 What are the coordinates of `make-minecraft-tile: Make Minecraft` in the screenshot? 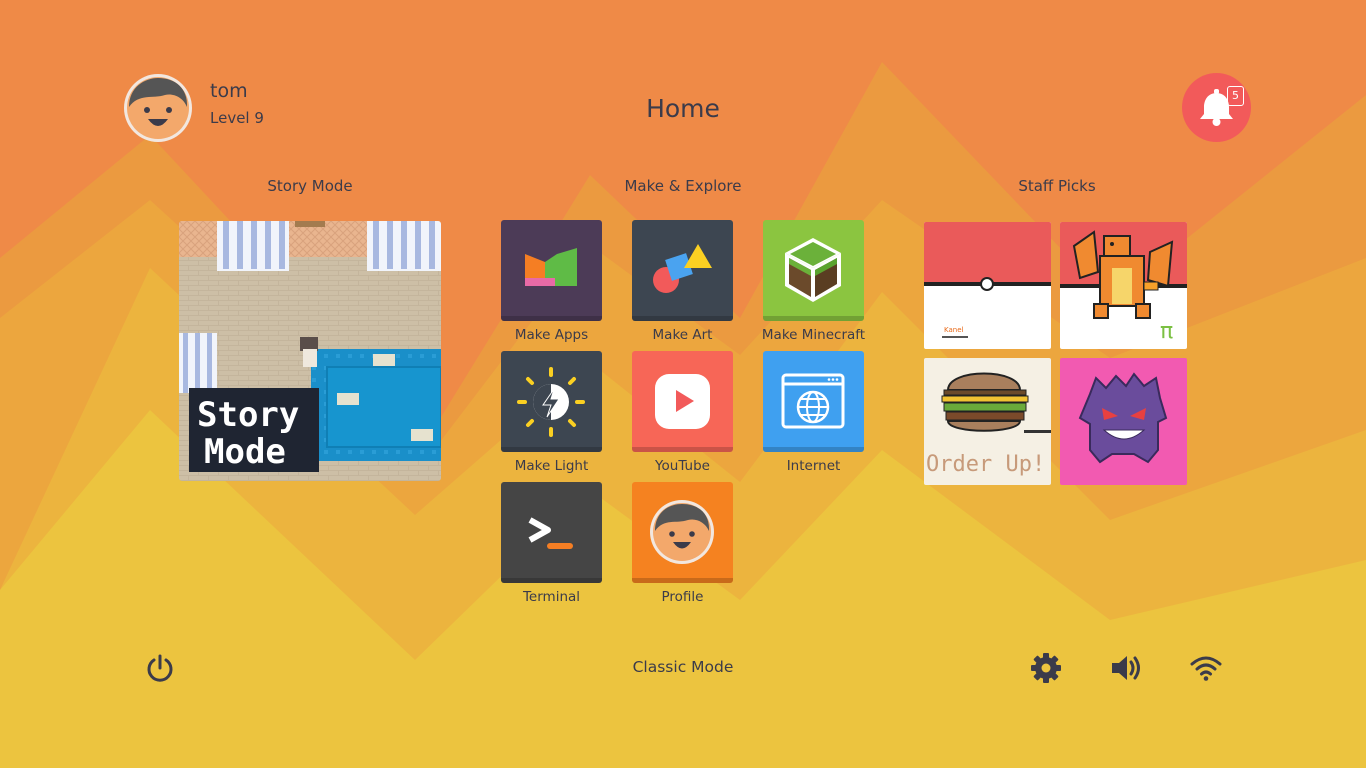 It's located at (813, 281).